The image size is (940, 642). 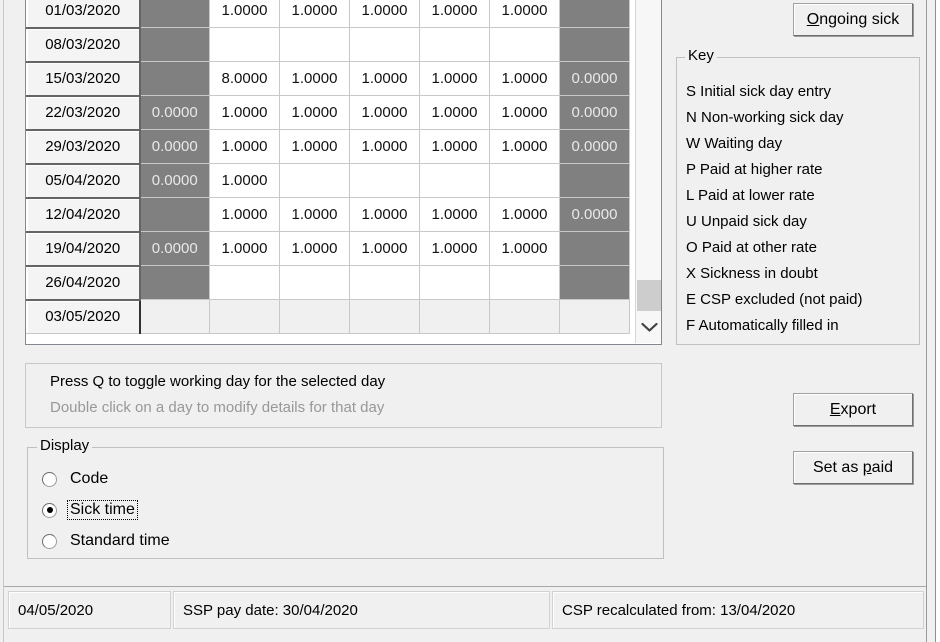 I want to click on key-list-item: P Paid at higher rate, so click(x=754, y=169).